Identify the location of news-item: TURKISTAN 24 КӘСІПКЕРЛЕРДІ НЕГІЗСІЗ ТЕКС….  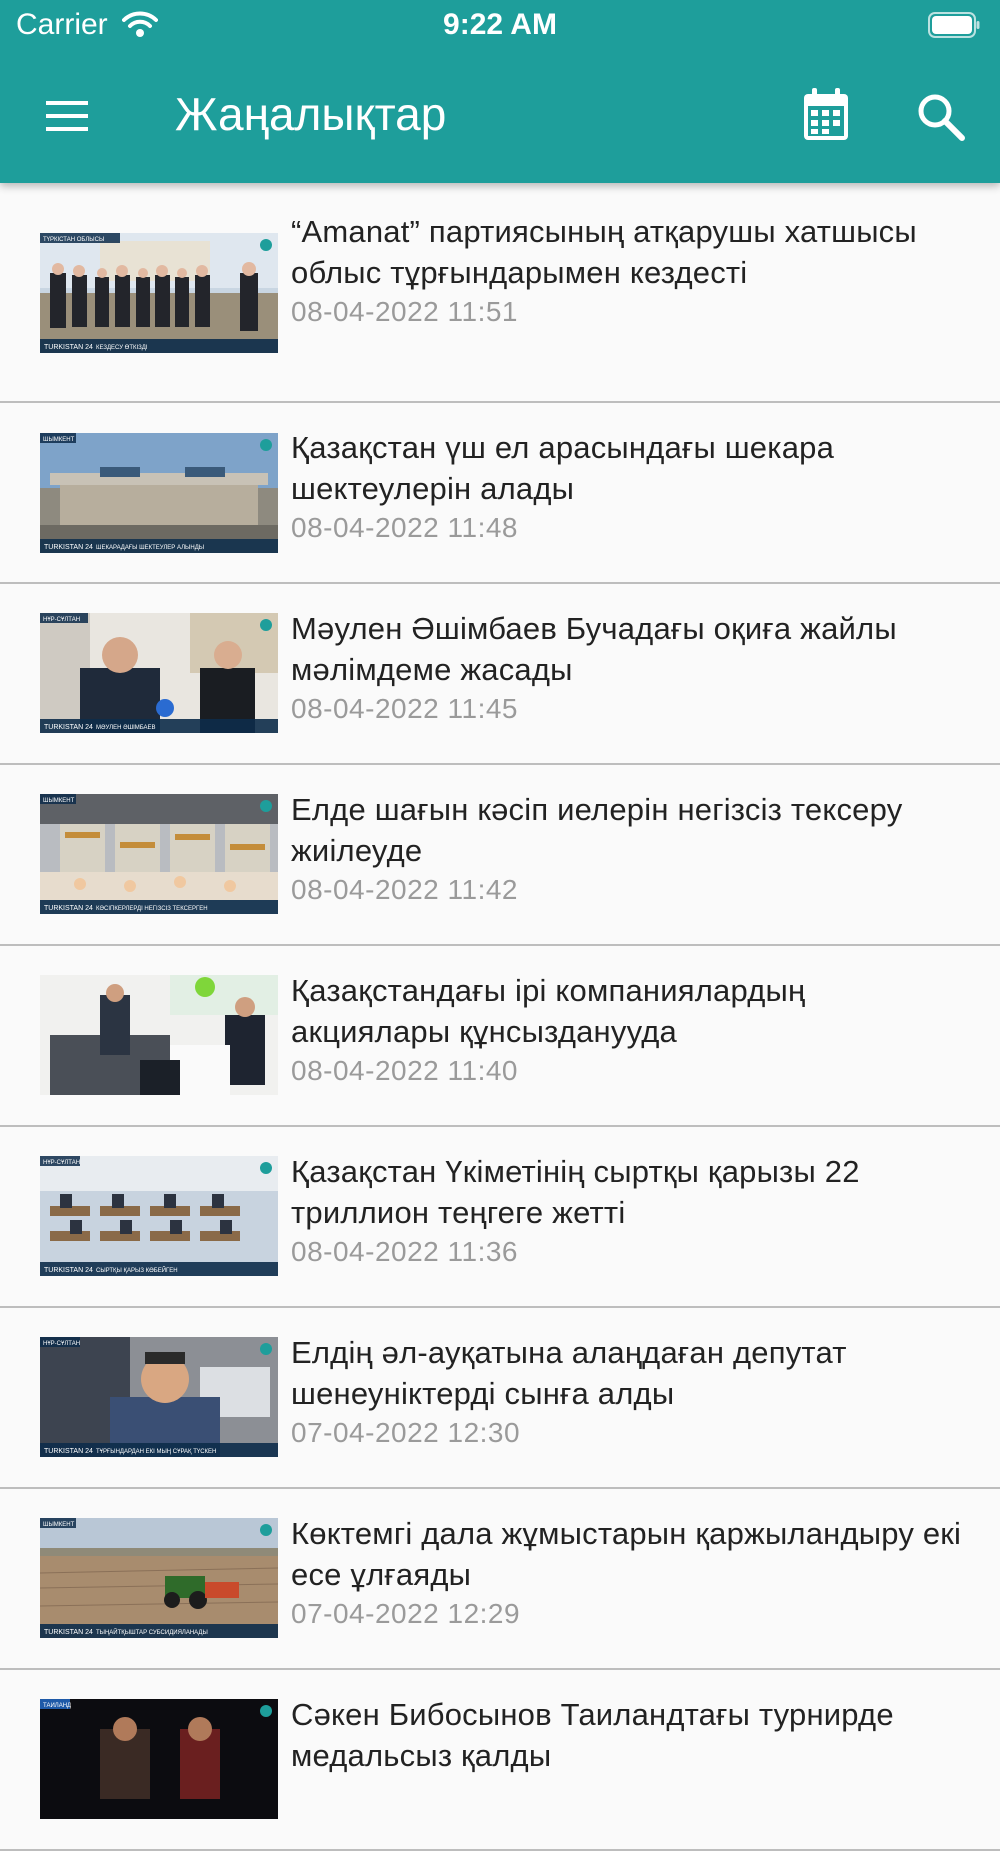
(500, 855).